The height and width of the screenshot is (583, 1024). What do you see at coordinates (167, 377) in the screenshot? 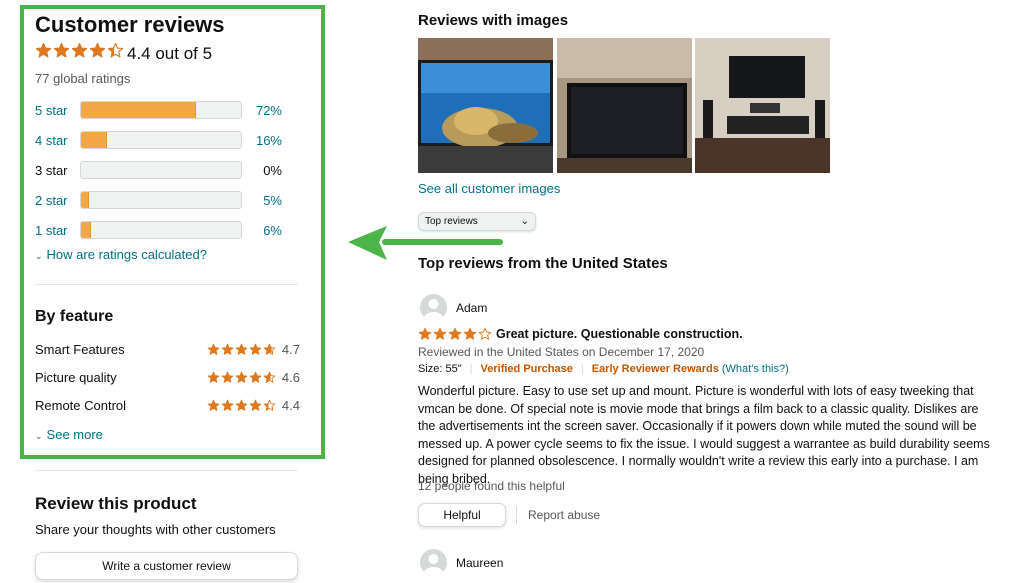
I see `feature-row-picture-quality: Picture quality 4.6` at bounding box center [167, 377].